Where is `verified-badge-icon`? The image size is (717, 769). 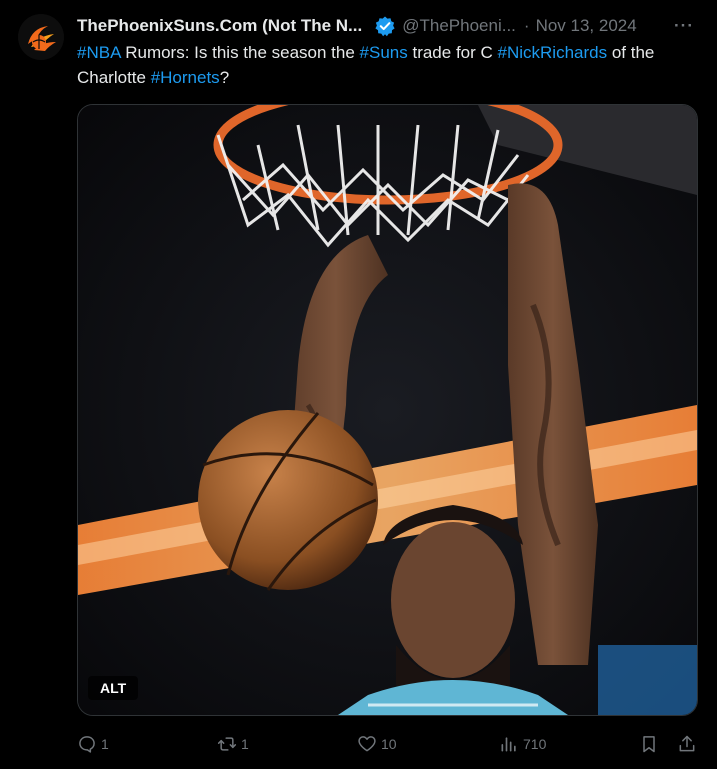
verified-badge-icon is located at coordinates (385, 26).